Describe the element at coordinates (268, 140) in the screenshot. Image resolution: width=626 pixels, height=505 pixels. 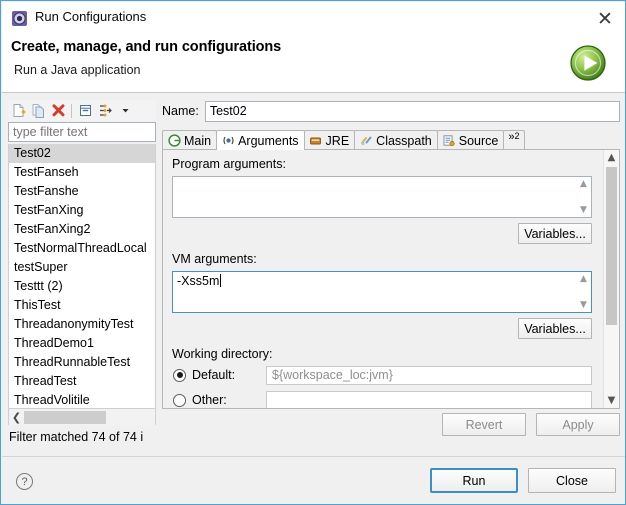
I see `tab-label: Arguments` at that location.